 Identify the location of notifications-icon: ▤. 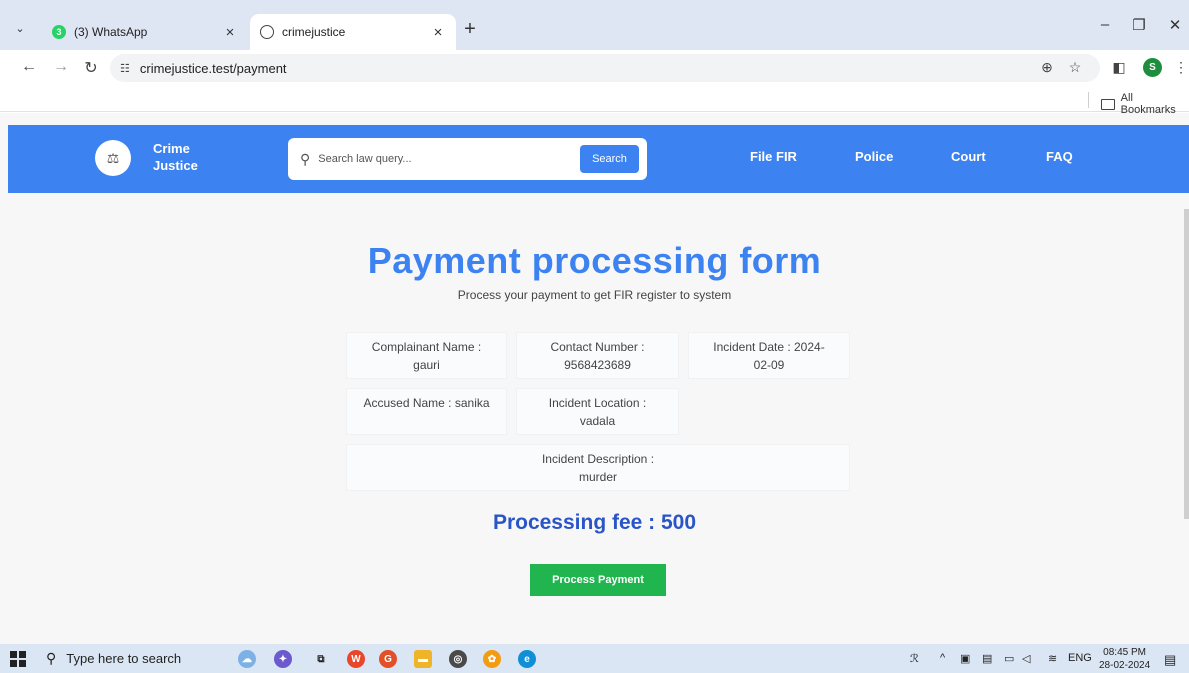
(1170, 660).